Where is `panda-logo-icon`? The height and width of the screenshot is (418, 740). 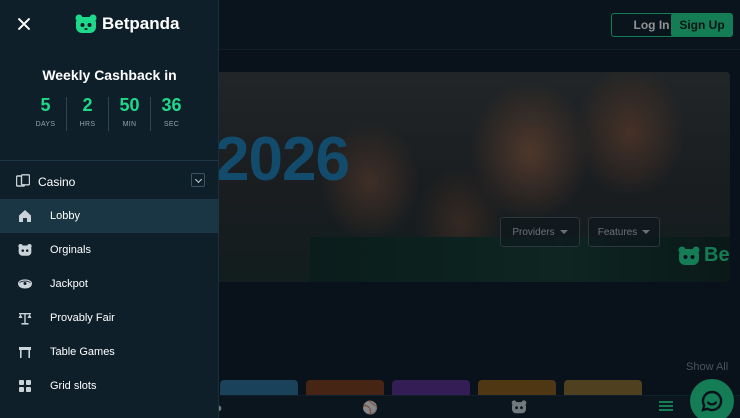 panda-logo-icon is located at coordinates (86, 23).